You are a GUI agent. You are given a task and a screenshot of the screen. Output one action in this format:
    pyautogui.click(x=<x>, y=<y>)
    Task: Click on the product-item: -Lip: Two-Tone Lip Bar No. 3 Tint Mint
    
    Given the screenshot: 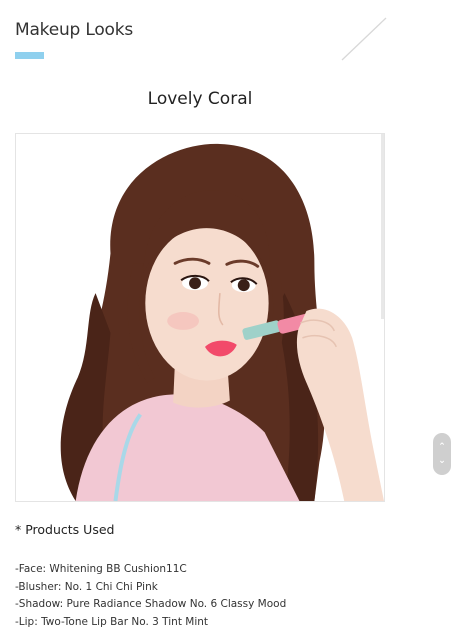 What is the action you would take?
    pyautogui.click(x=112, y=621)
    